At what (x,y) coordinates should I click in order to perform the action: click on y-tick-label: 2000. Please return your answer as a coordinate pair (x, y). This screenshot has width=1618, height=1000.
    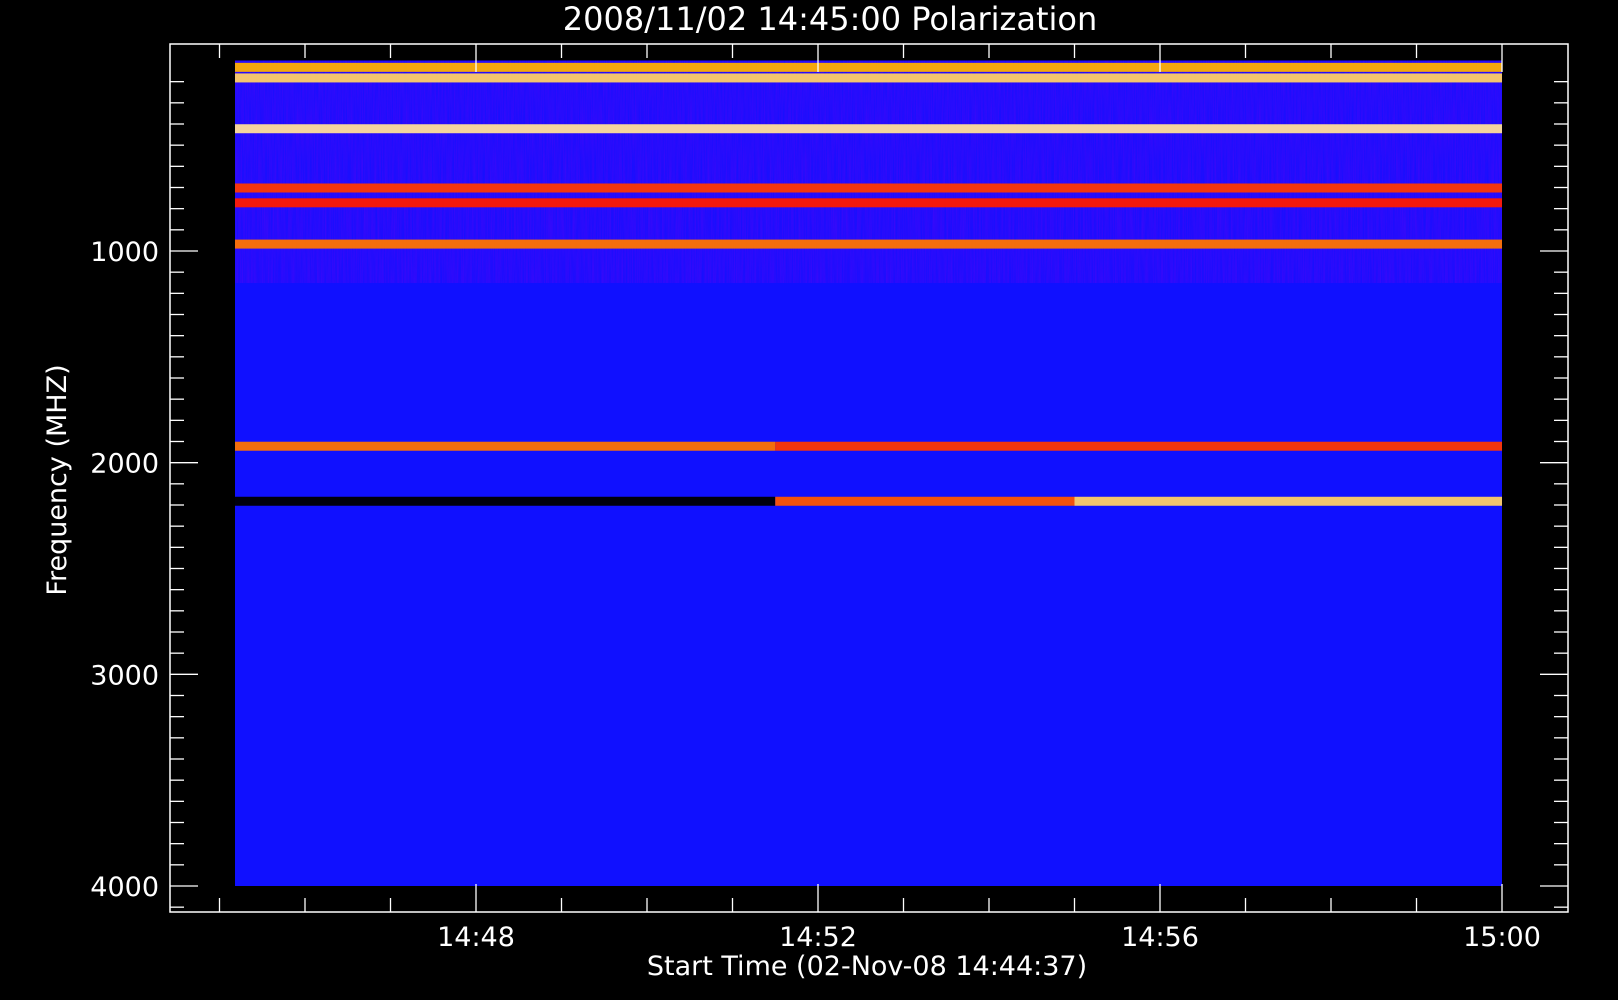
    Looking at the image, I should click on (124, 464).